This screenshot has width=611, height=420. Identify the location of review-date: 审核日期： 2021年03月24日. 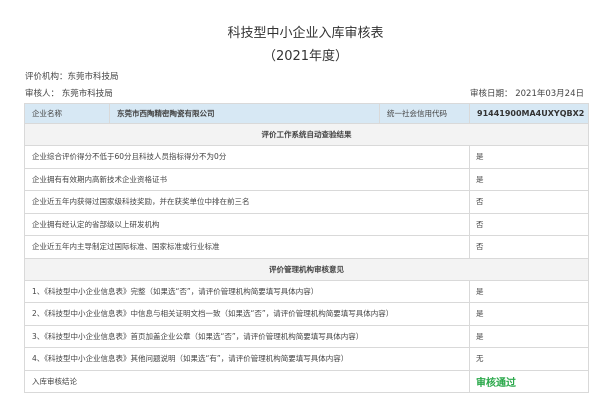
(527, 94).